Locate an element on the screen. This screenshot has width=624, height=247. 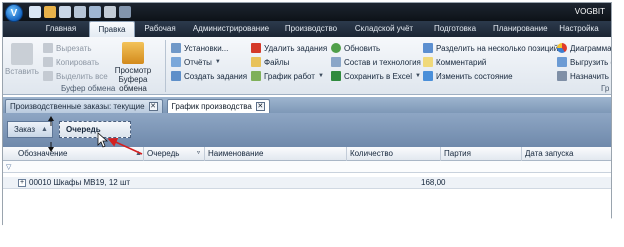
ribbon-separator is located at coordinates (165, 66).